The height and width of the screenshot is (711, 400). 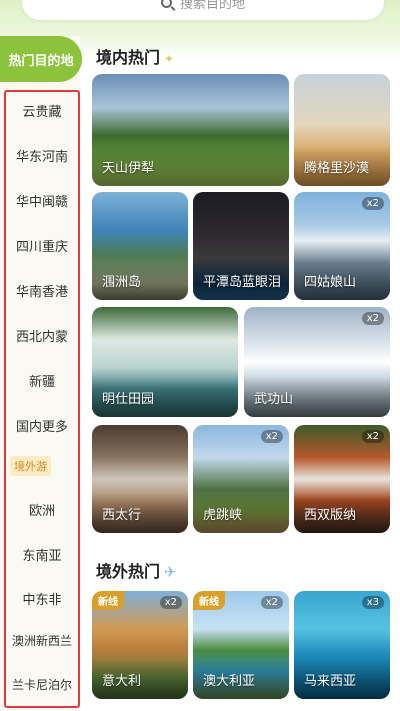 What do you see at coordinates (140, 645) in the screenshot?
I see `destination-card: 新线 x2 意大利` at bounding box center [140, 645].